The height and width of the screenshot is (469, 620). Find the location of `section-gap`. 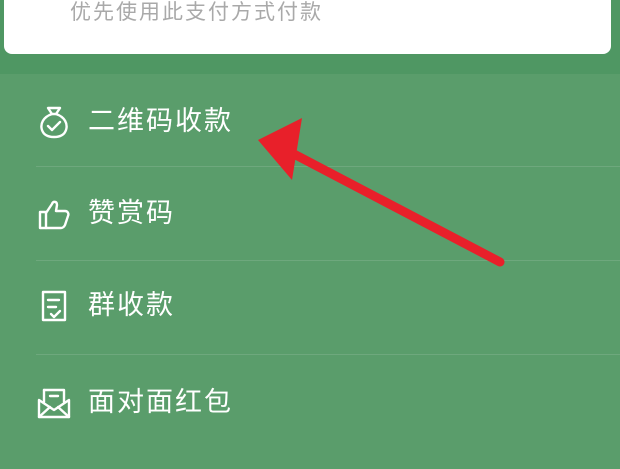

section-gap is located at coordinates (310, 64).